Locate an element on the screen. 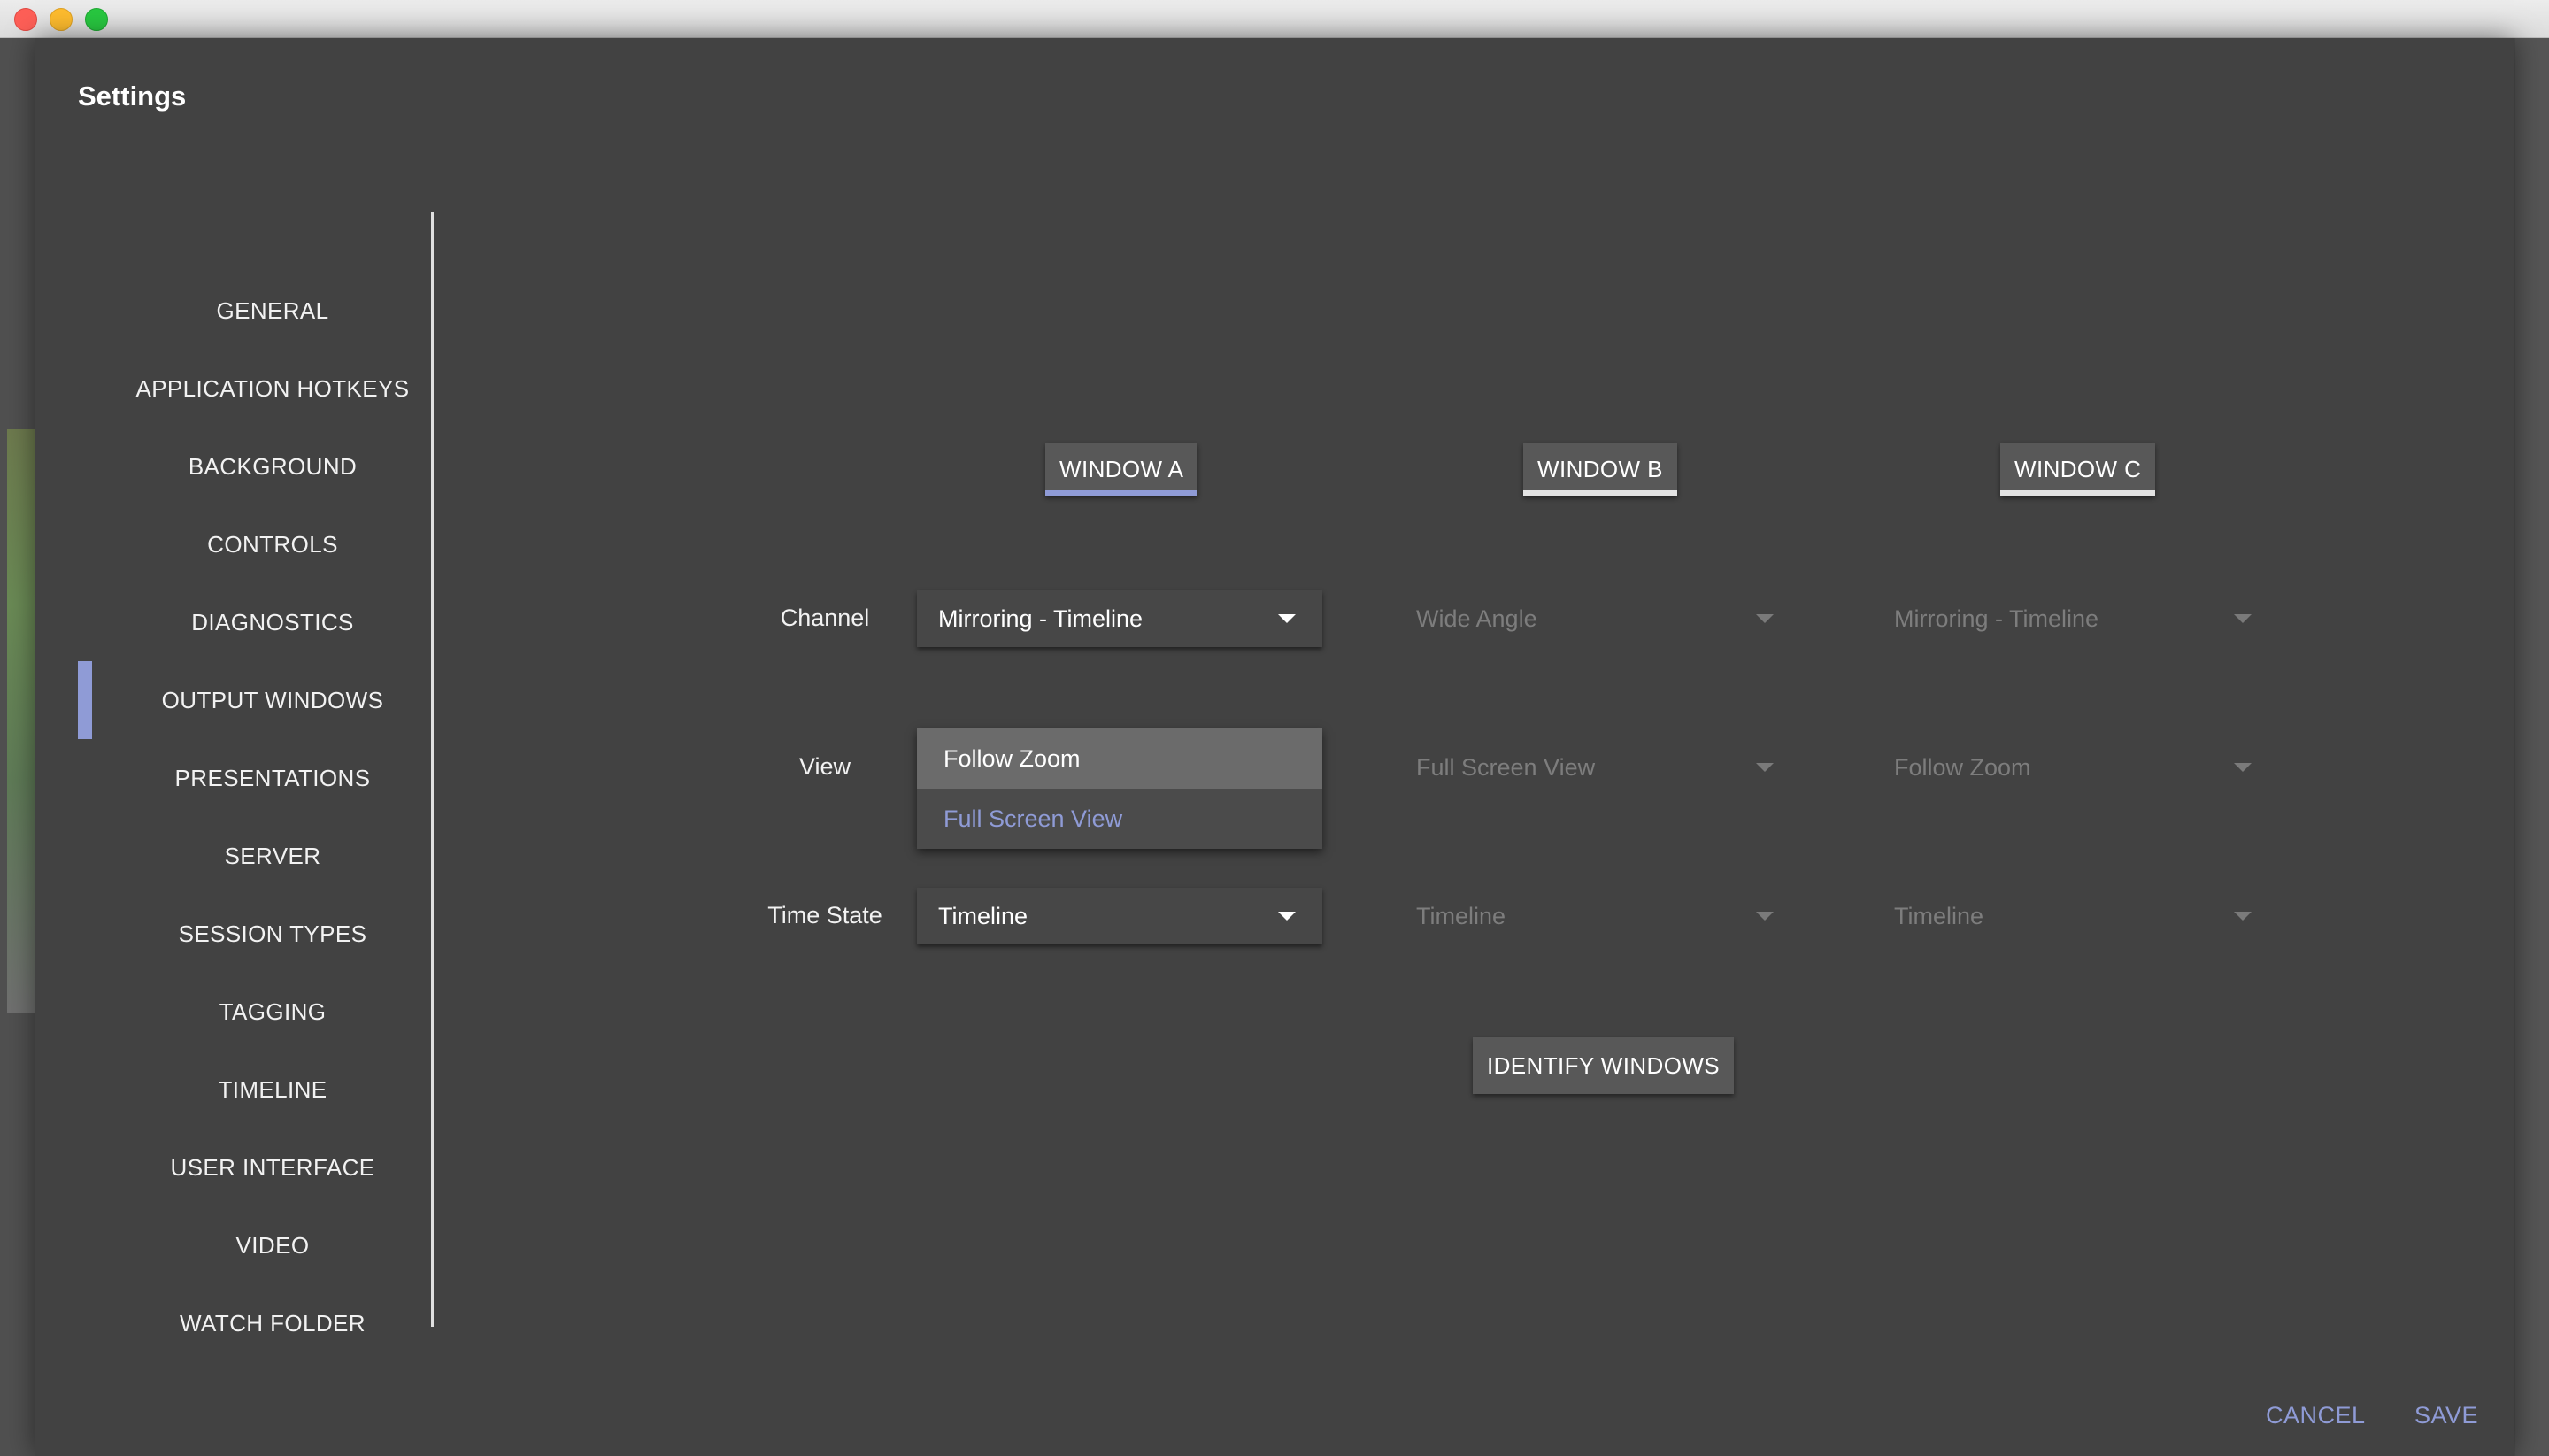  close-window-button is located at coordinates (25, 19).